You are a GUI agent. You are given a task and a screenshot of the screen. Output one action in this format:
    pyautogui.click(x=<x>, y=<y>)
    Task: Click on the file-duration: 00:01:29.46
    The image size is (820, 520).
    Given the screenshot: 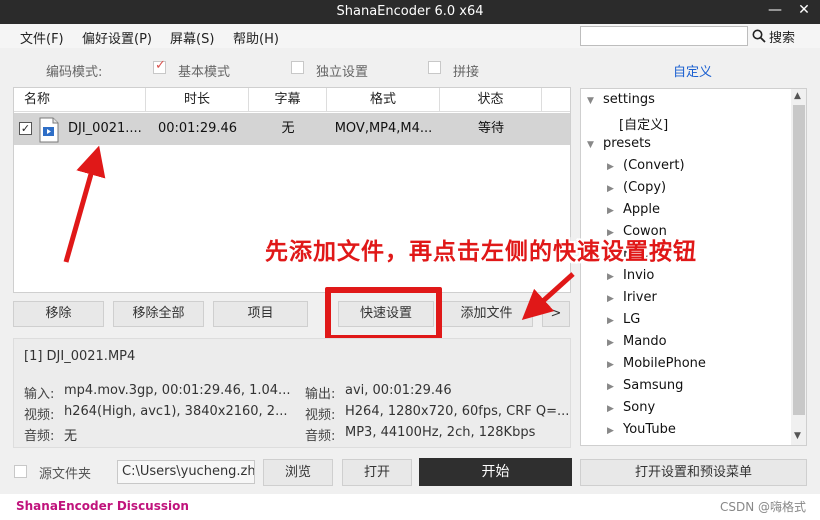 What is the action you would take?
    pyautogui.click(x=197, y=128)
    